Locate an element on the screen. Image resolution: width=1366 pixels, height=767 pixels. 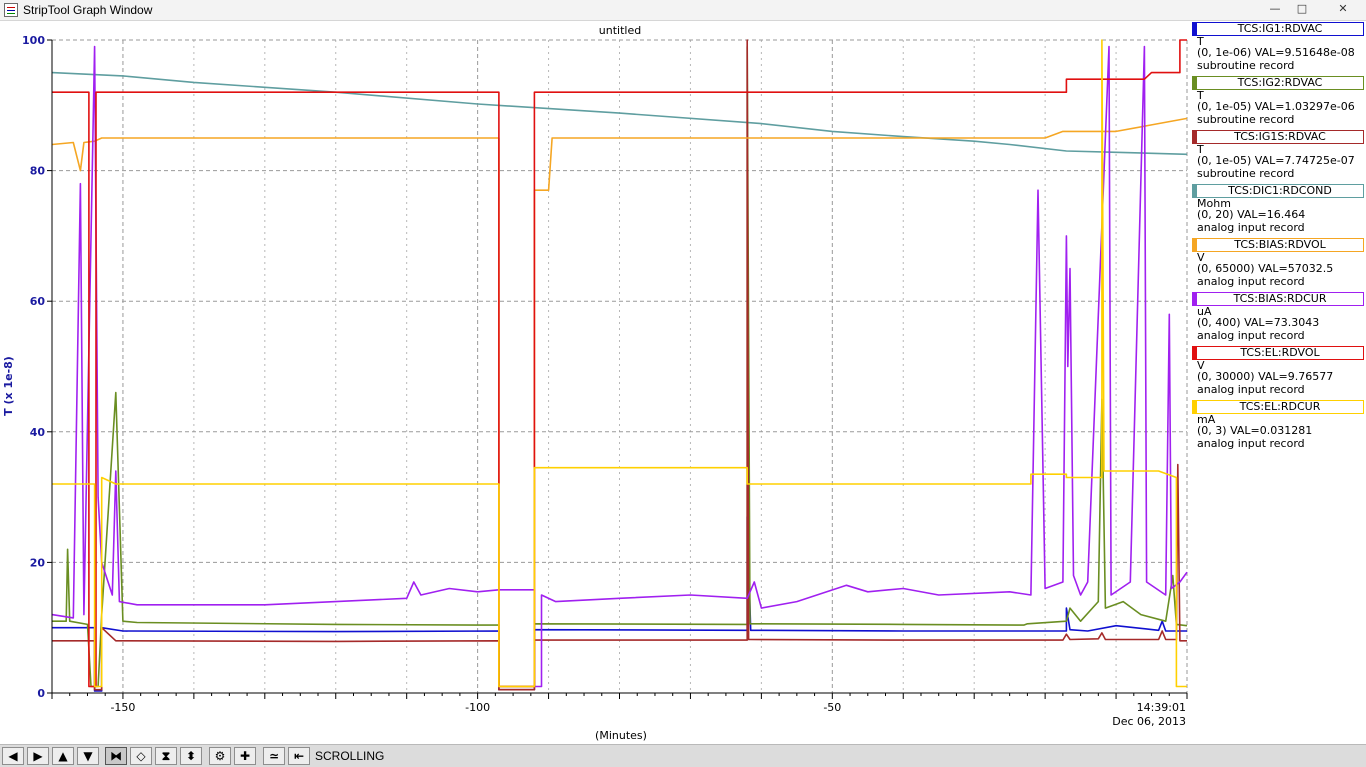
legend-range-value: (0, 20) VAL=16.464 is located at coordinates (1251, 214).